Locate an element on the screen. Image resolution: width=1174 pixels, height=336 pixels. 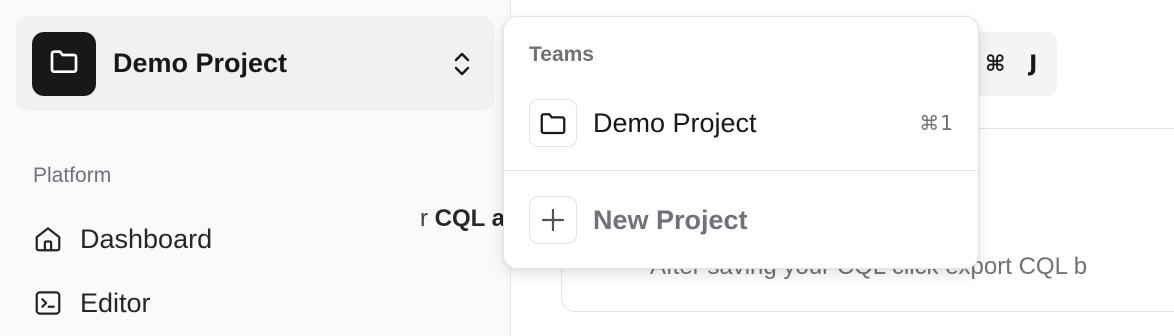
sidebar-item-dashboard: Dashboard is located at coordinates (122, 239).